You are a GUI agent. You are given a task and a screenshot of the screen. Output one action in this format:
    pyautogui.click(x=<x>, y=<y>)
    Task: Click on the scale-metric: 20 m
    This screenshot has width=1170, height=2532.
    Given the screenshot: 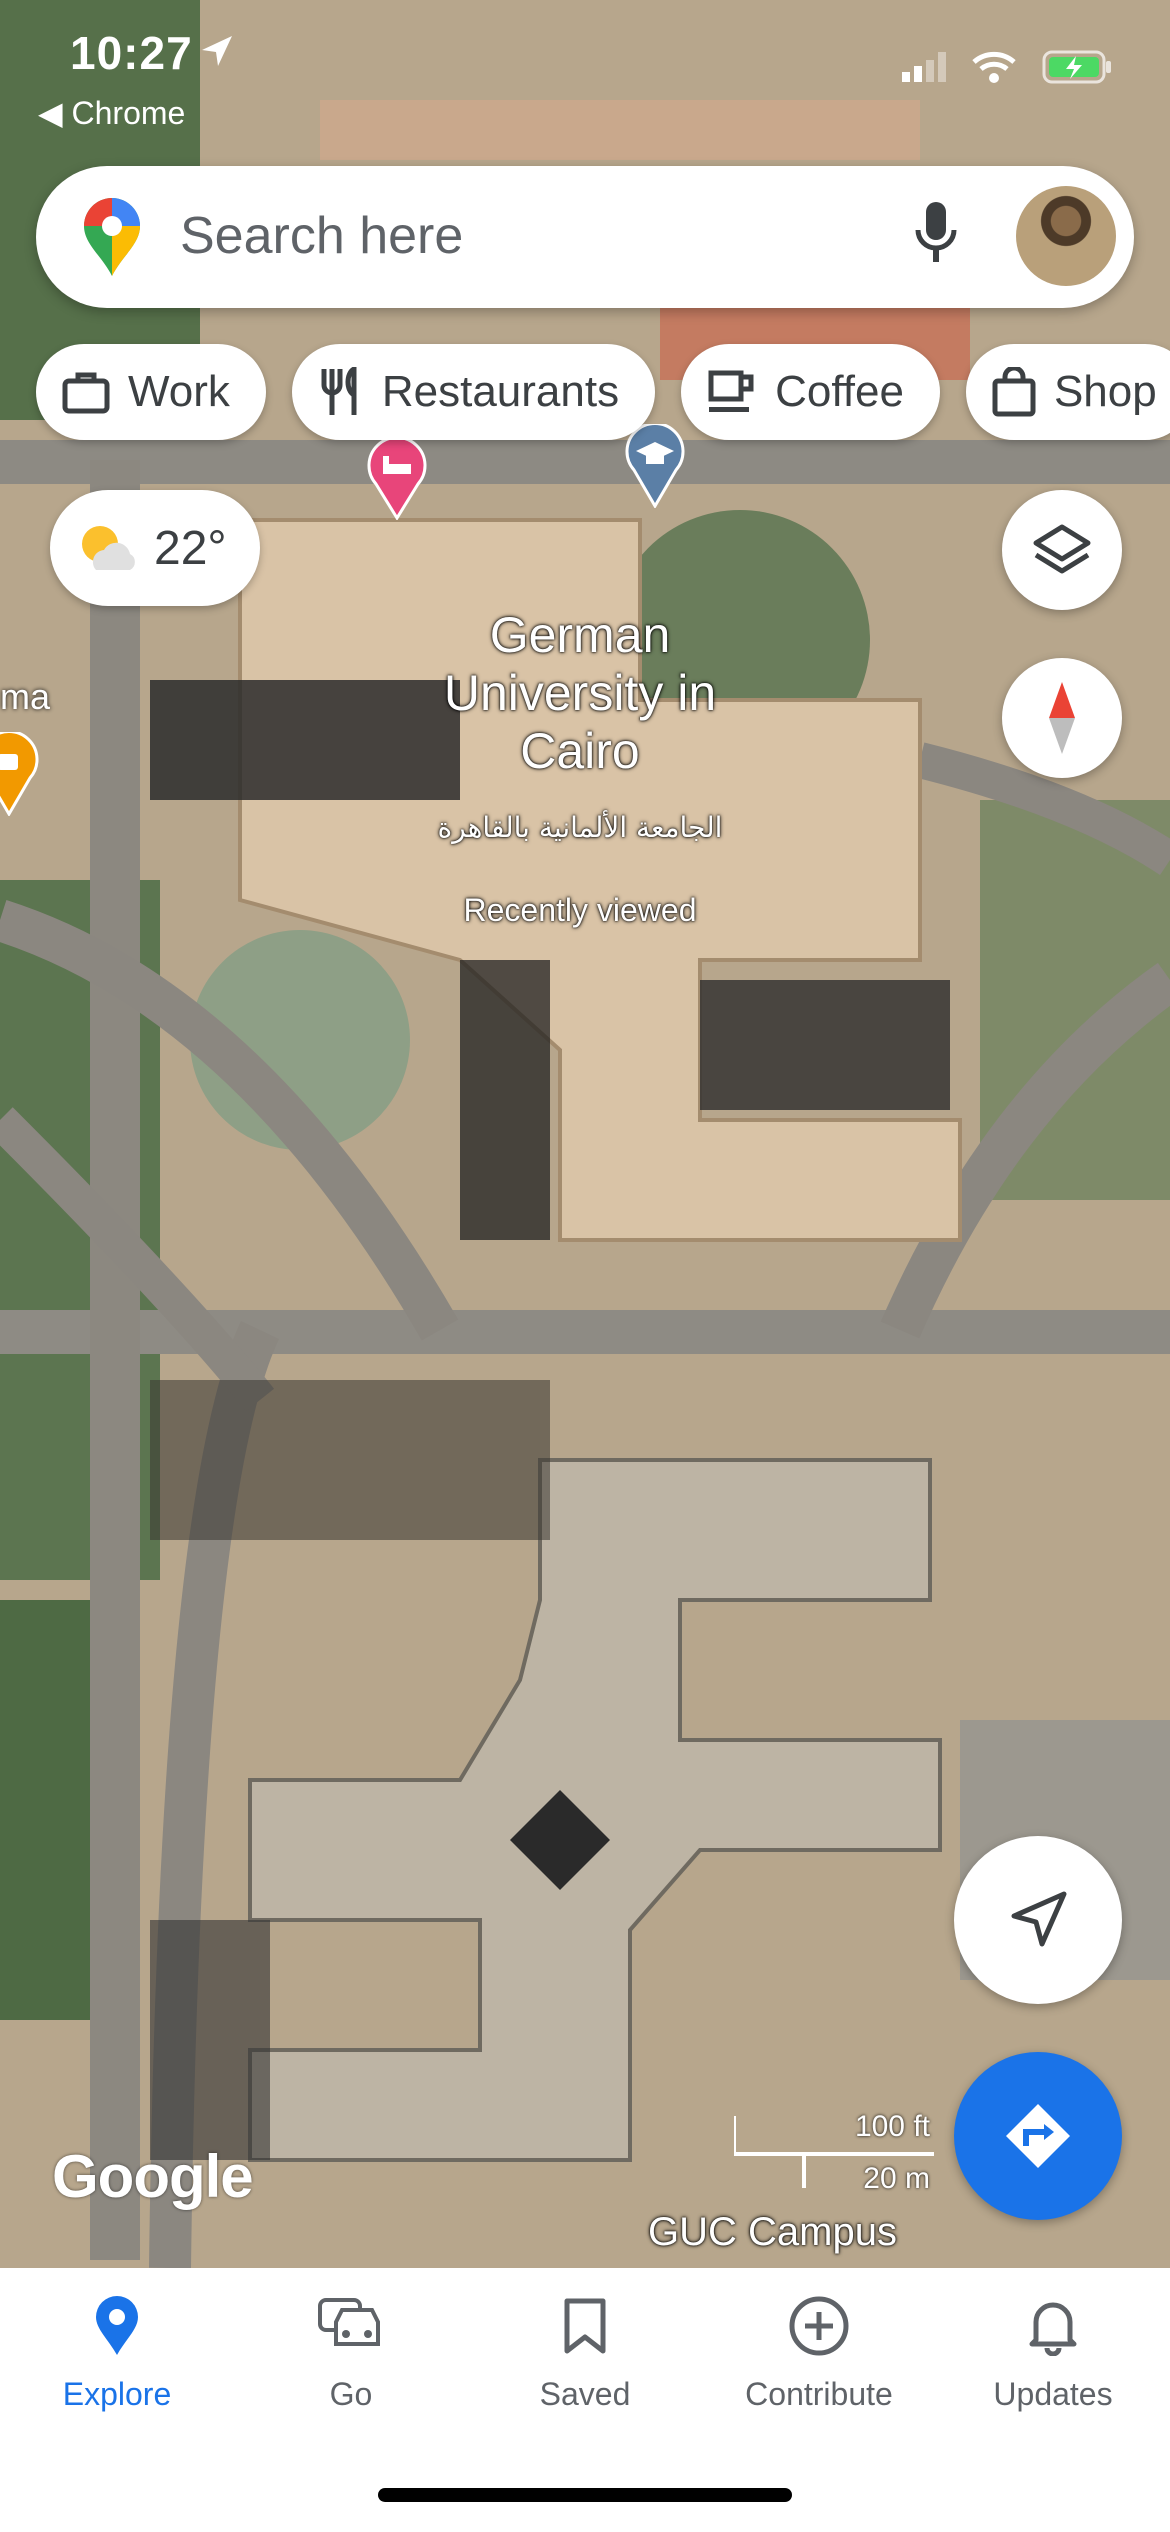 What is the action you would take?
    pyautogui.click(x=896, y=2178)
    